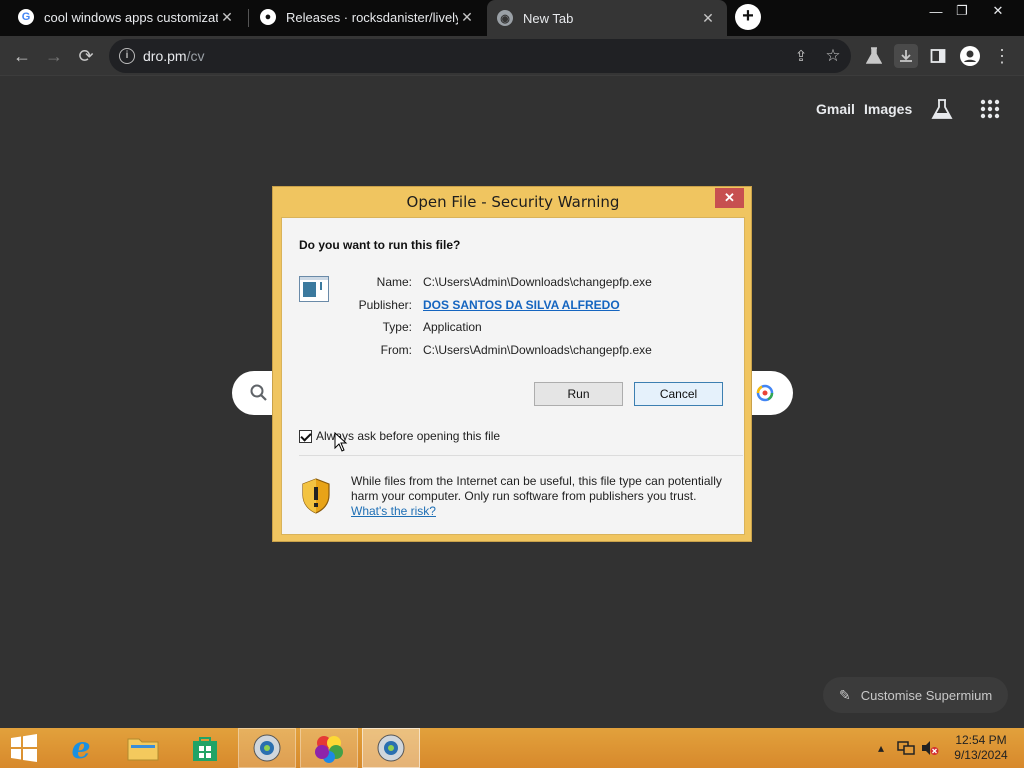 This screenshot has height=768, width=1024. I want to click on url-text: dro.pm/cv, so click(173, 56).